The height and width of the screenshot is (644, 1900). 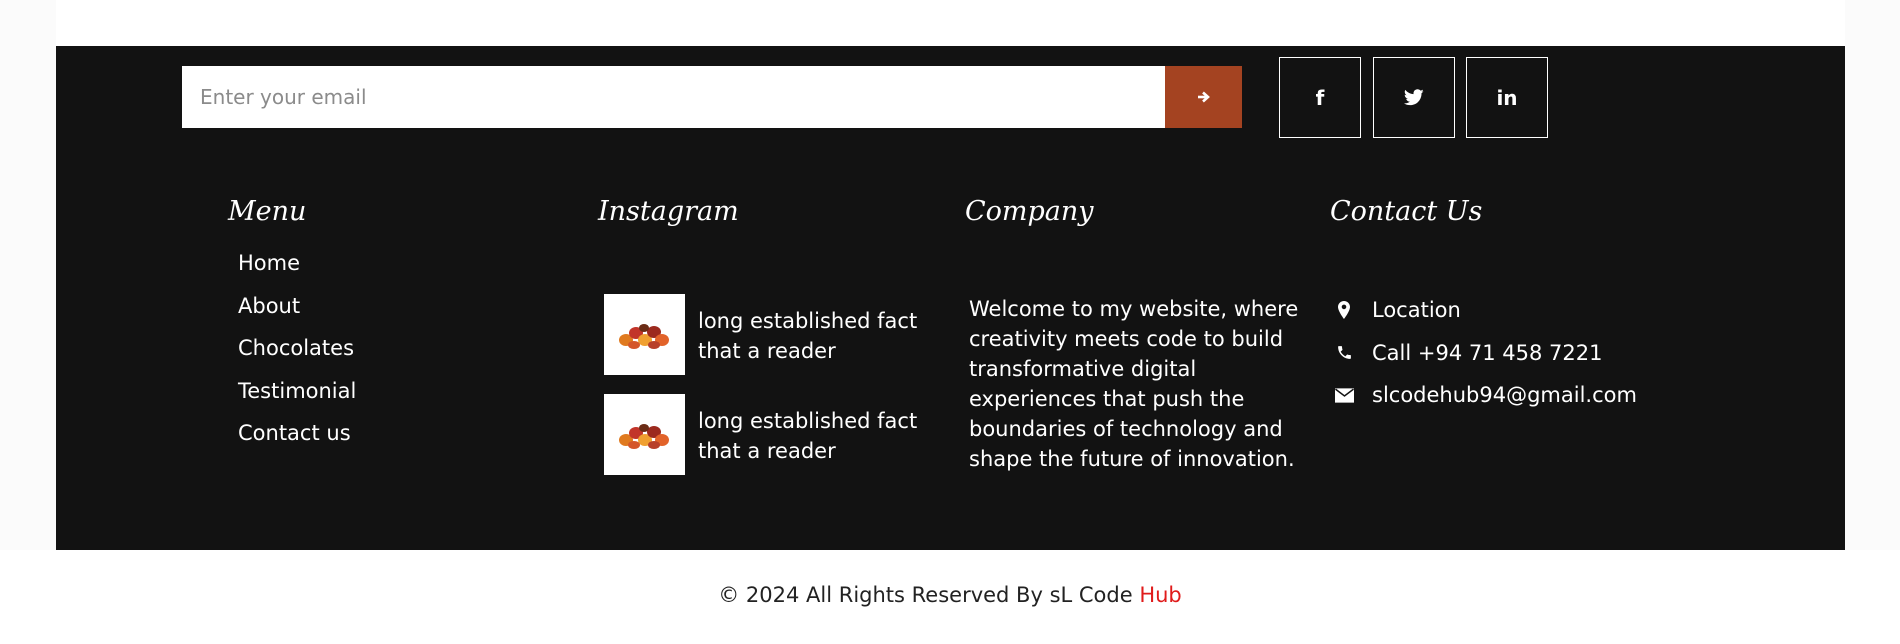 I want to click on contact-email: slcodehub94@gmail.com, so click(x=1485, y=395).